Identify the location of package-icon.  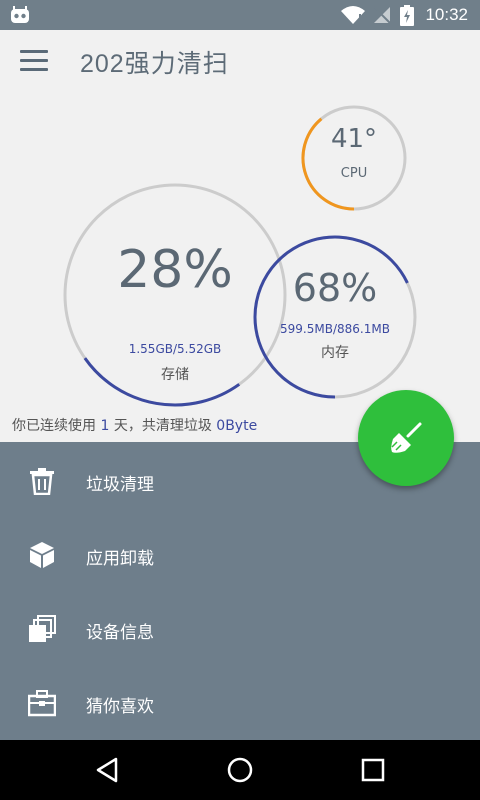
(42, 555).